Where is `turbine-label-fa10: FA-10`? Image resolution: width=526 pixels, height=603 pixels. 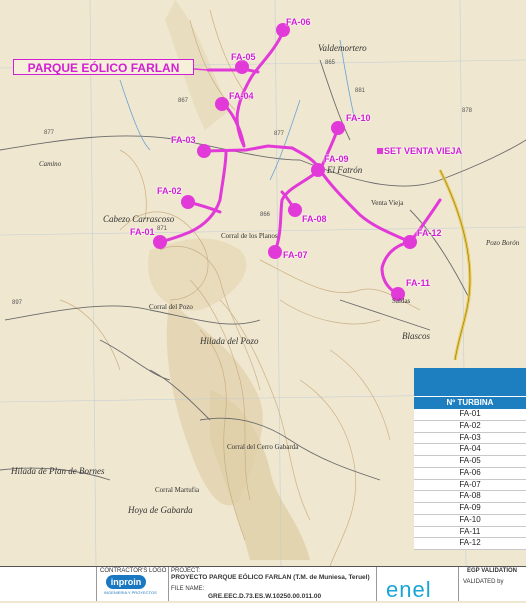 turbine-label-fa10: FA-10 is located at coordinates (358, 118).